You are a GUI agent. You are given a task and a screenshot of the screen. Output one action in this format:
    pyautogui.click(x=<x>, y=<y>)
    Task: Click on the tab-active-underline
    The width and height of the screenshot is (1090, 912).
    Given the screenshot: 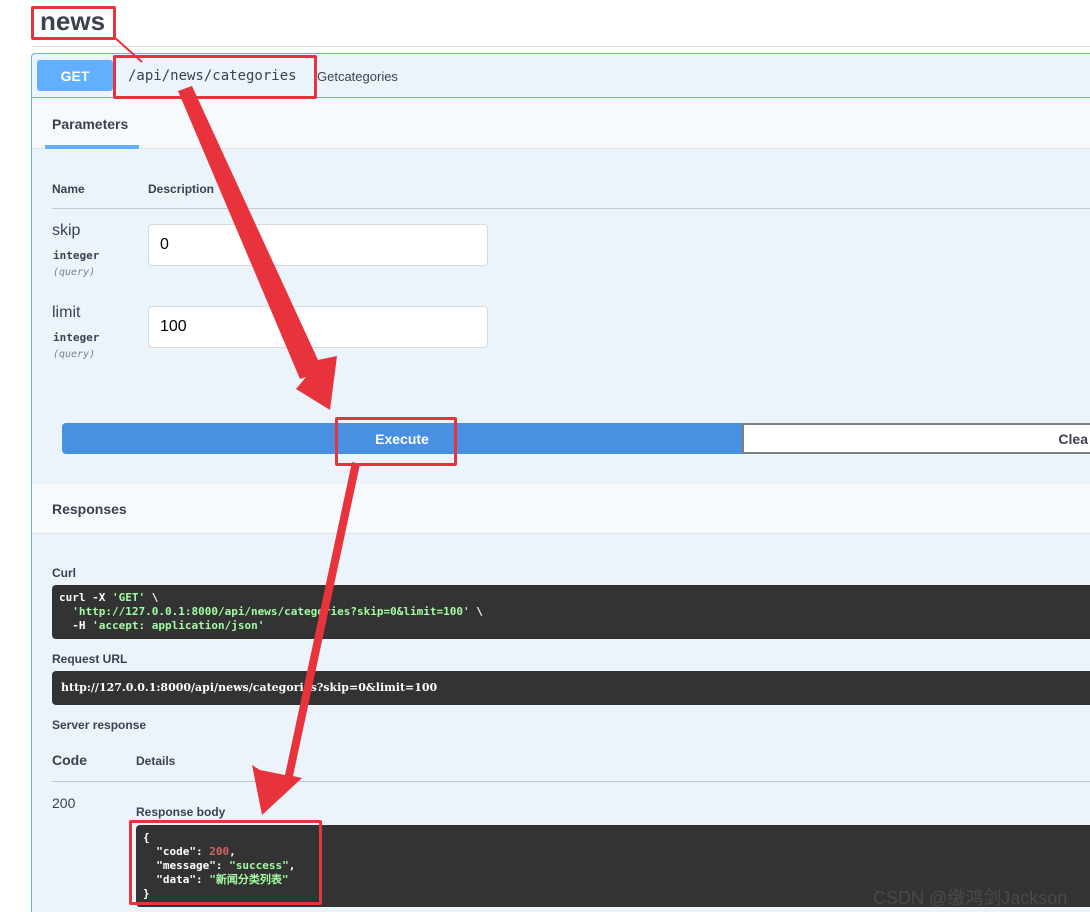 What is the action you would take?
    pyautogui.click(x=92, y=147)
    